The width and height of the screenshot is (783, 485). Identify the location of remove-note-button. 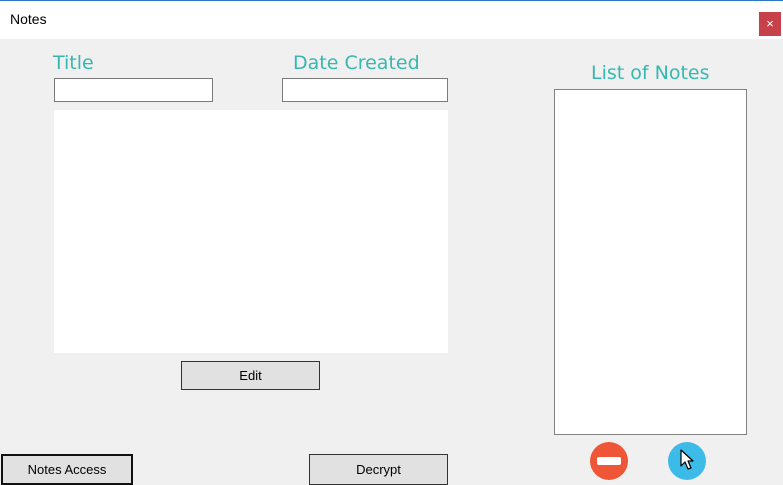
(609, 461).